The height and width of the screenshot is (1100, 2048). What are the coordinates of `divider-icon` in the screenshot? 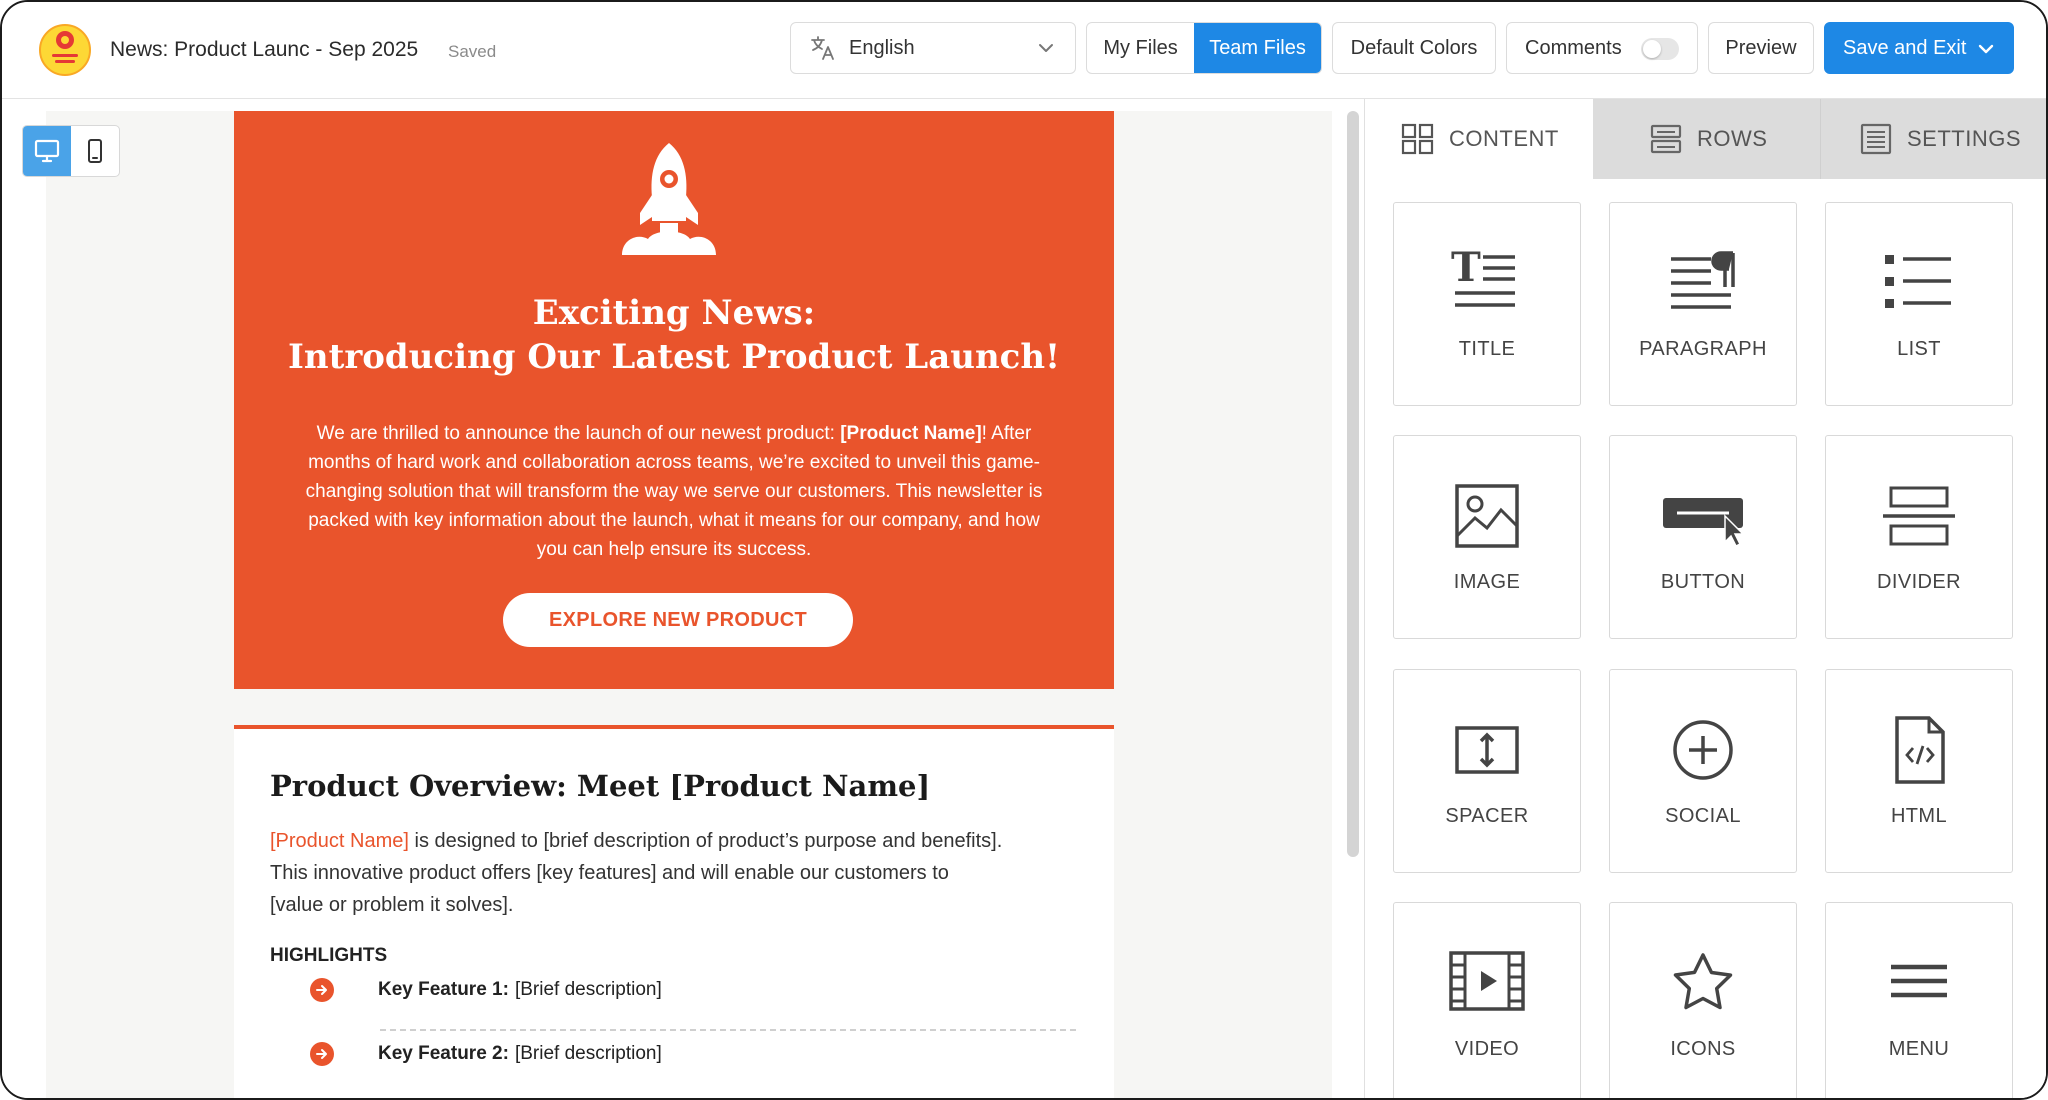 It's located at (1919, 516).